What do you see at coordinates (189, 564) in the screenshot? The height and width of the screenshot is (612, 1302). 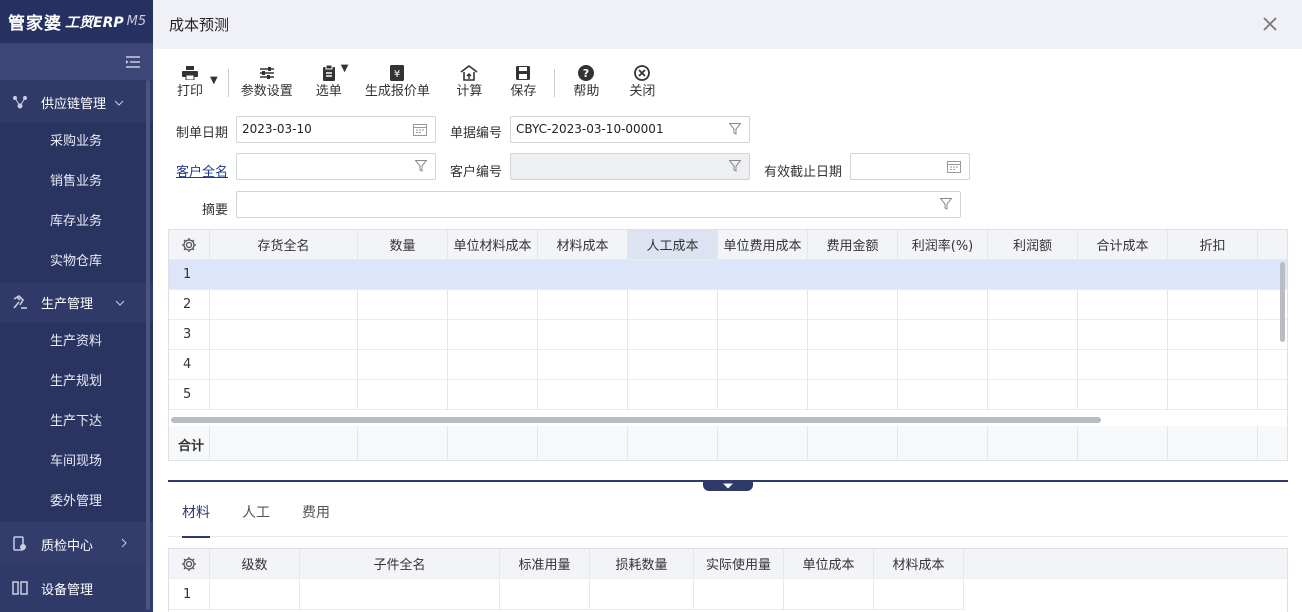 I see `subgrid-settings-cell` at bounding box center [189, 564].